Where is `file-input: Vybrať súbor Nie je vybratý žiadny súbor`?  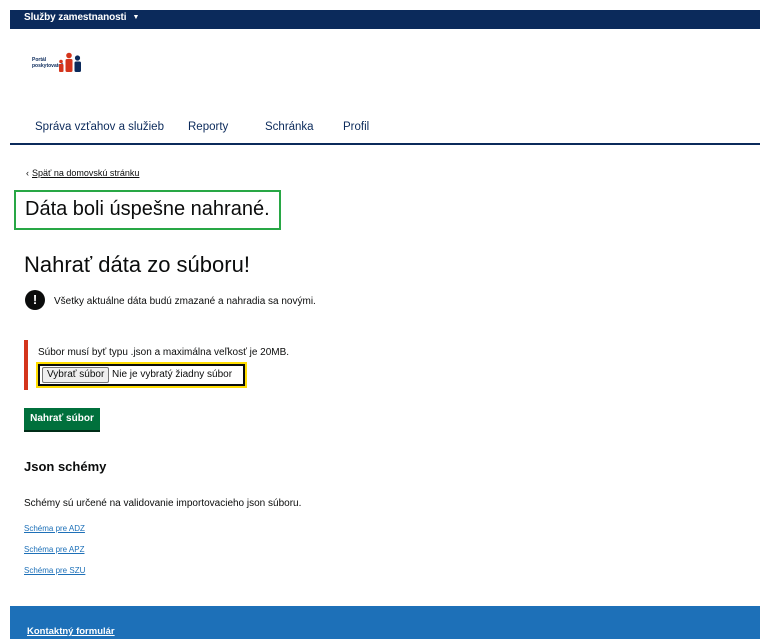 file-input: Vybrať súbor Nie je vybratý žiadny súbor is located at coordinates (141, 375).